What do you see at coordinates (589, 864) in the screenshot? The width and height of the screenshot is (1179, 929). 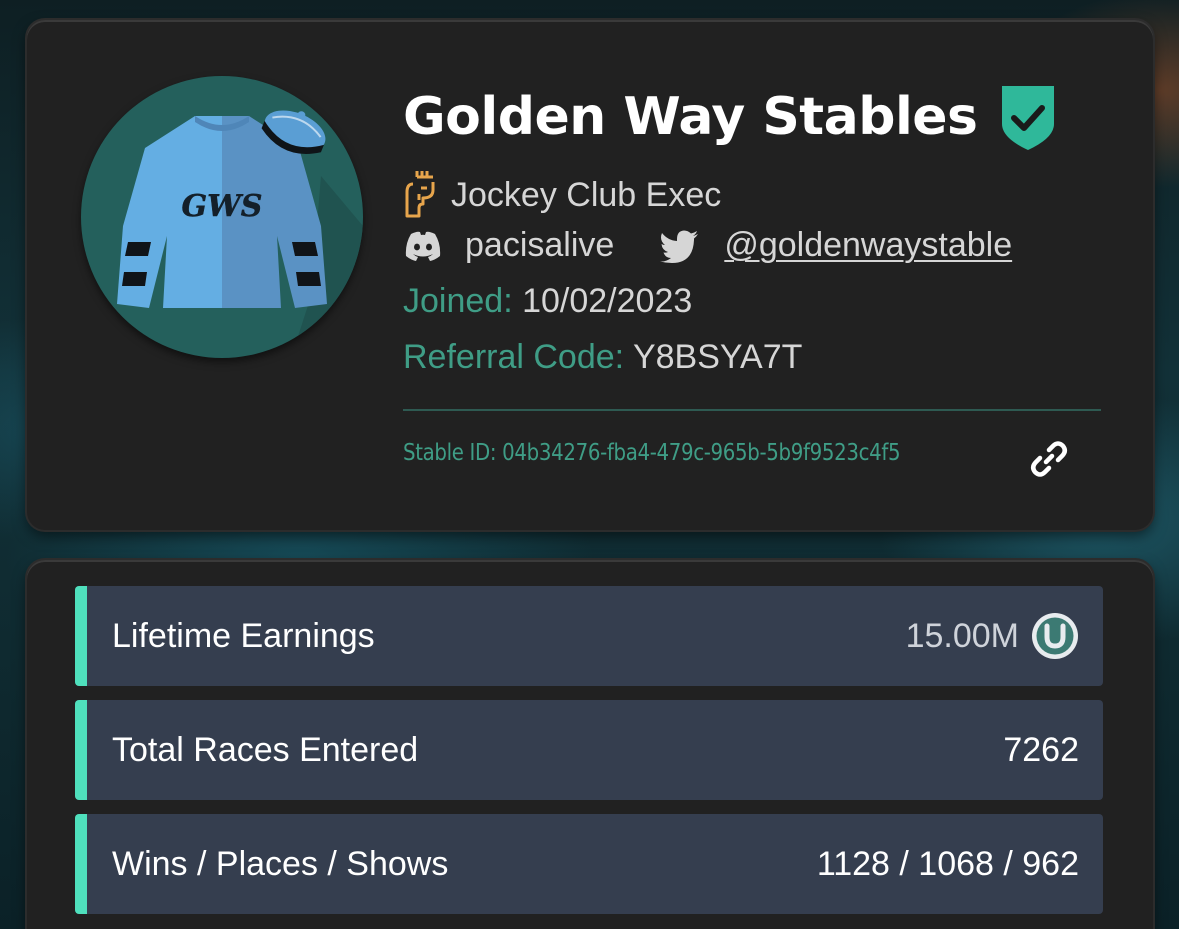 I see `stat-row-wins-places-shows: Wins / Places / Shows 1128 / 1068 / 962` at bounding box center [589, 864].